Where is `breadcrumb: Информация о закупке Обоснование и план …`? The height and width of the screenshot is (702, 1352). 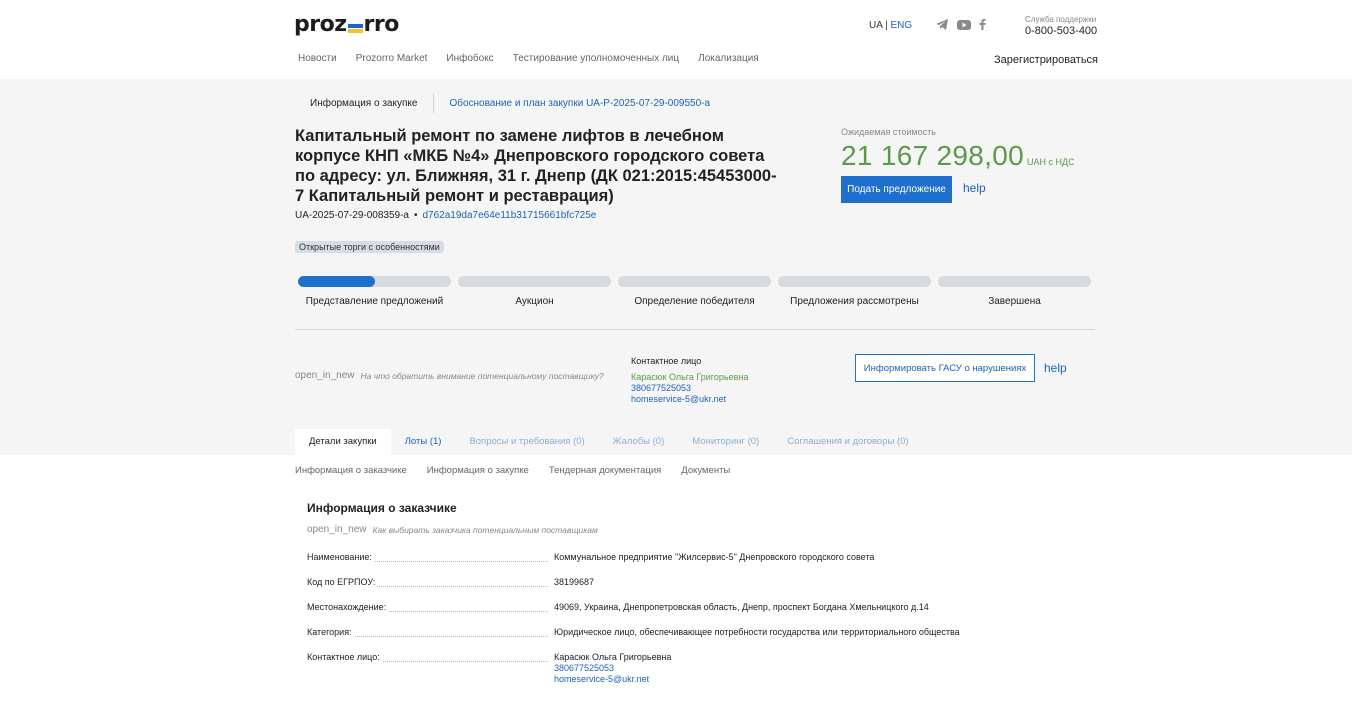 breadcrumb: Информация о закупке Обоснование и план … is located at coordinates (510, 103).